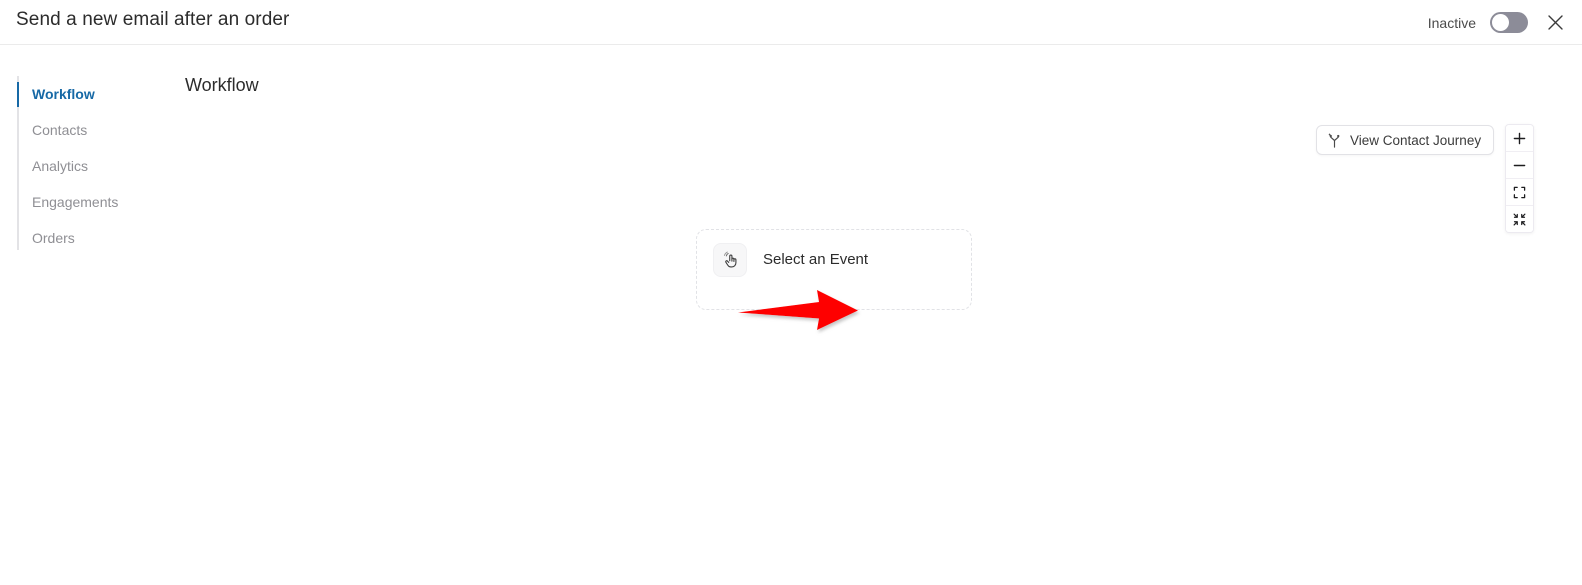 The image size is (1582, 585). I want to click on center-view-button, so click(1519, 219).